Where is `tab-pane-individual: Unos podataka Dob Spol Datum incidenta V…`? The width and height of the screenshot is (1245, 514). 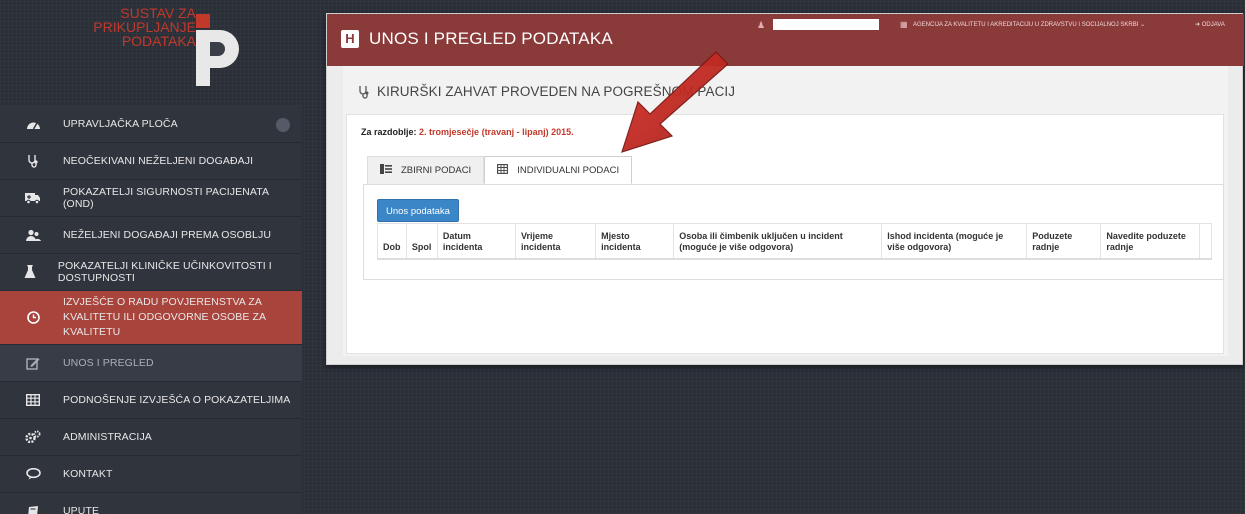
tab-pane-individual: Unos podataka Dob Spol Datum incidenta V… is located at coordinates (793, 232).